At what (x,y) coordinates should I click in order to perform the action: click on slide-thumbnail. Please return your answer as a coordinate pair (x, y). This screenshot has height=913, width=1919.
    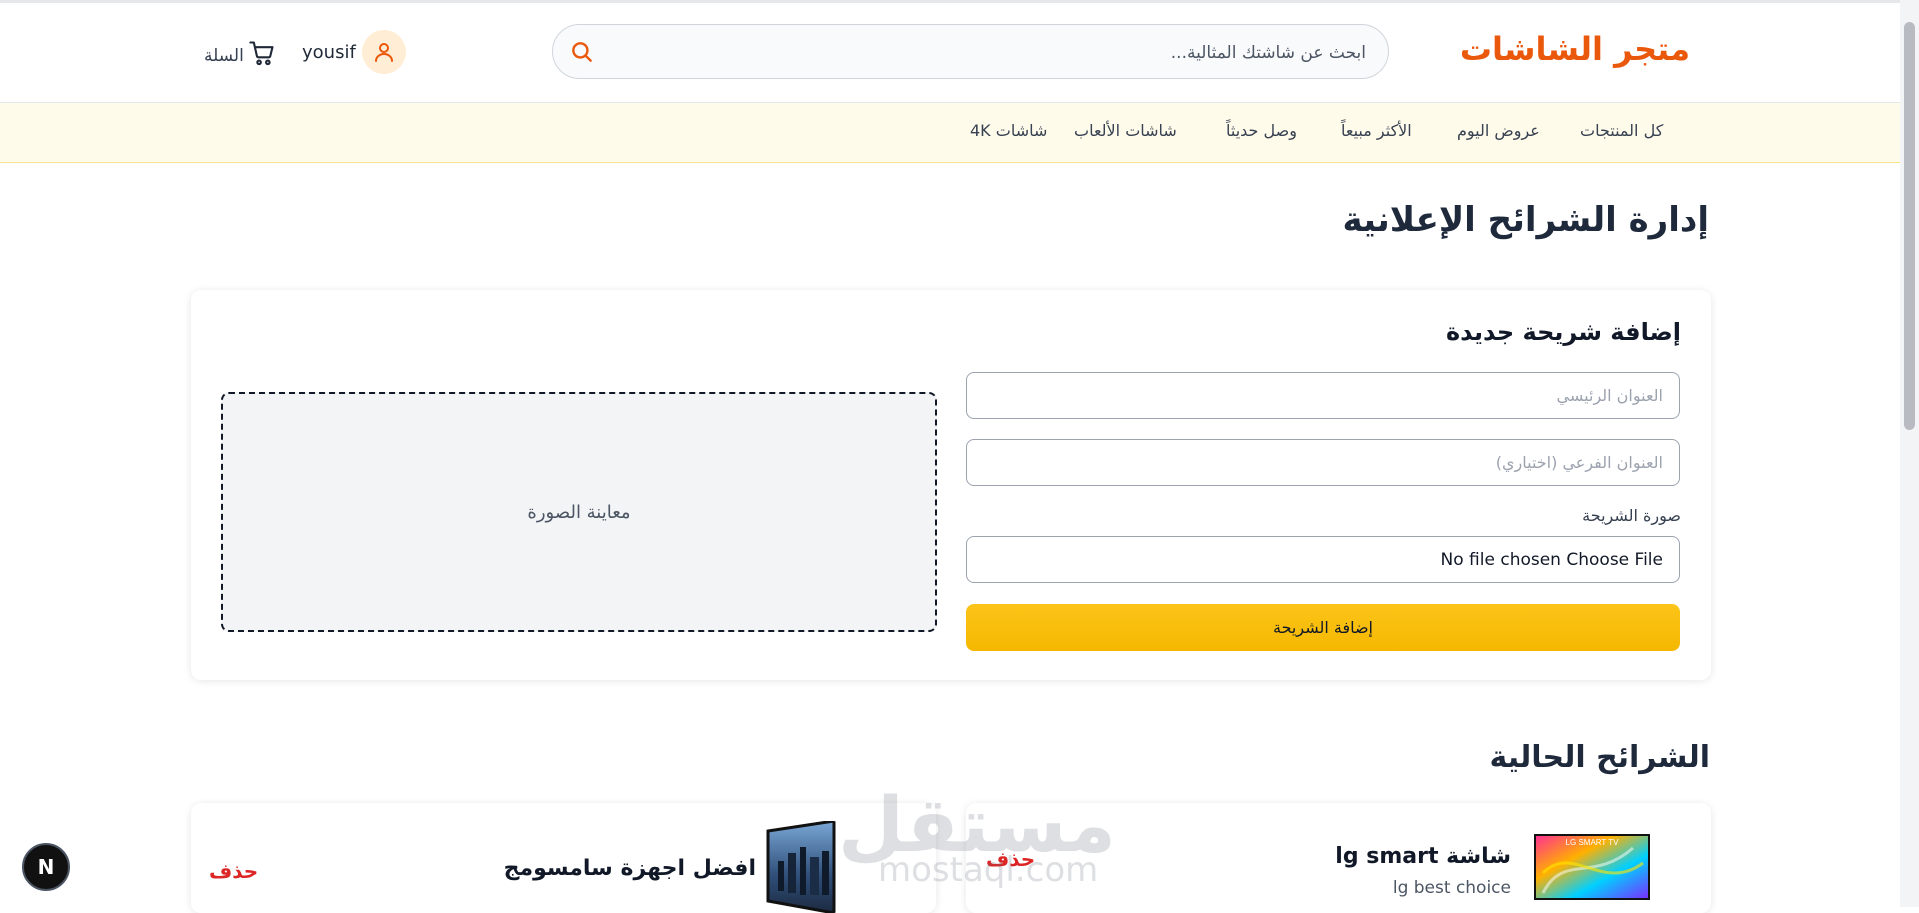
    Looking at the image, I should click on (800, 867).